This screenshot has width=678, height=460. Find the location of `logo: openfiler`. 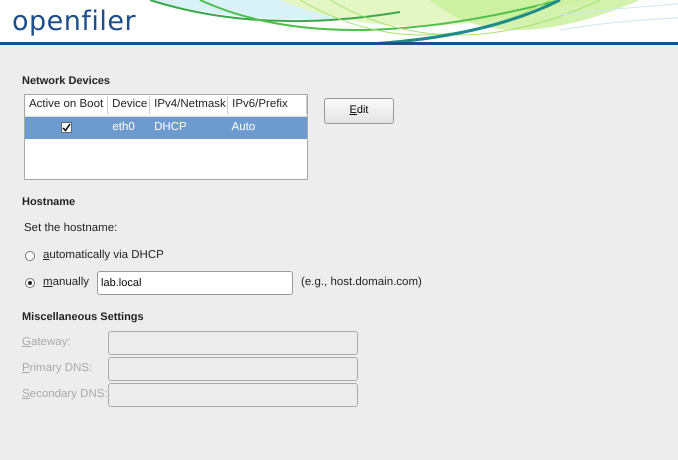

logo: openfiler is located at coordinates (74, 21).